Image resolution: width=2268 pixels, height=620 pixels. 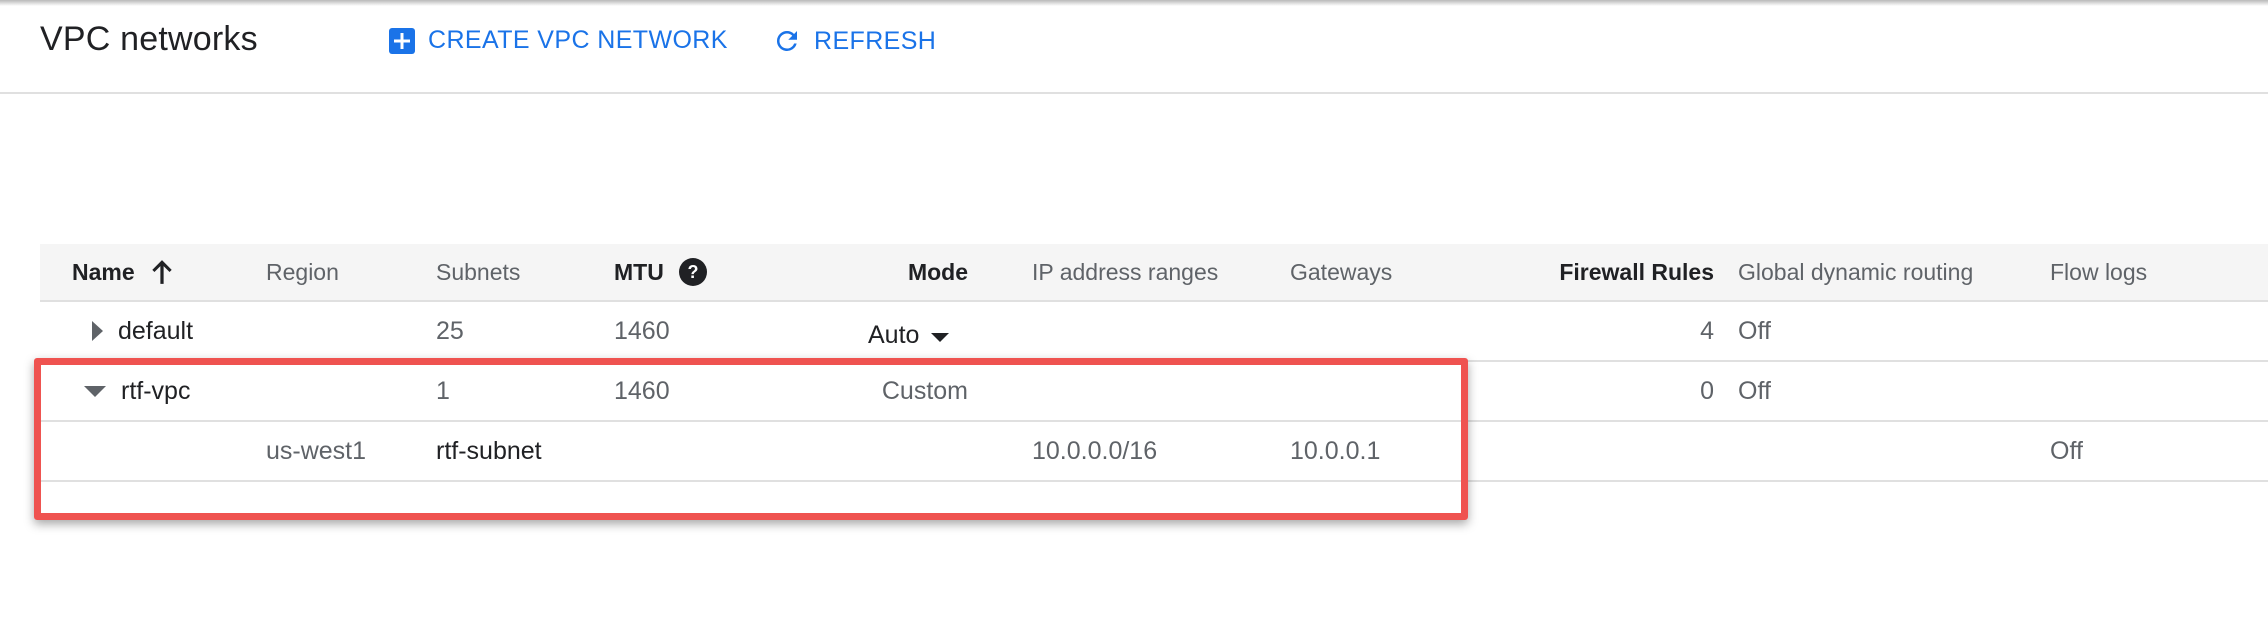 I want to click on refresh-label: REFRESH, so click(x=875, y=40).